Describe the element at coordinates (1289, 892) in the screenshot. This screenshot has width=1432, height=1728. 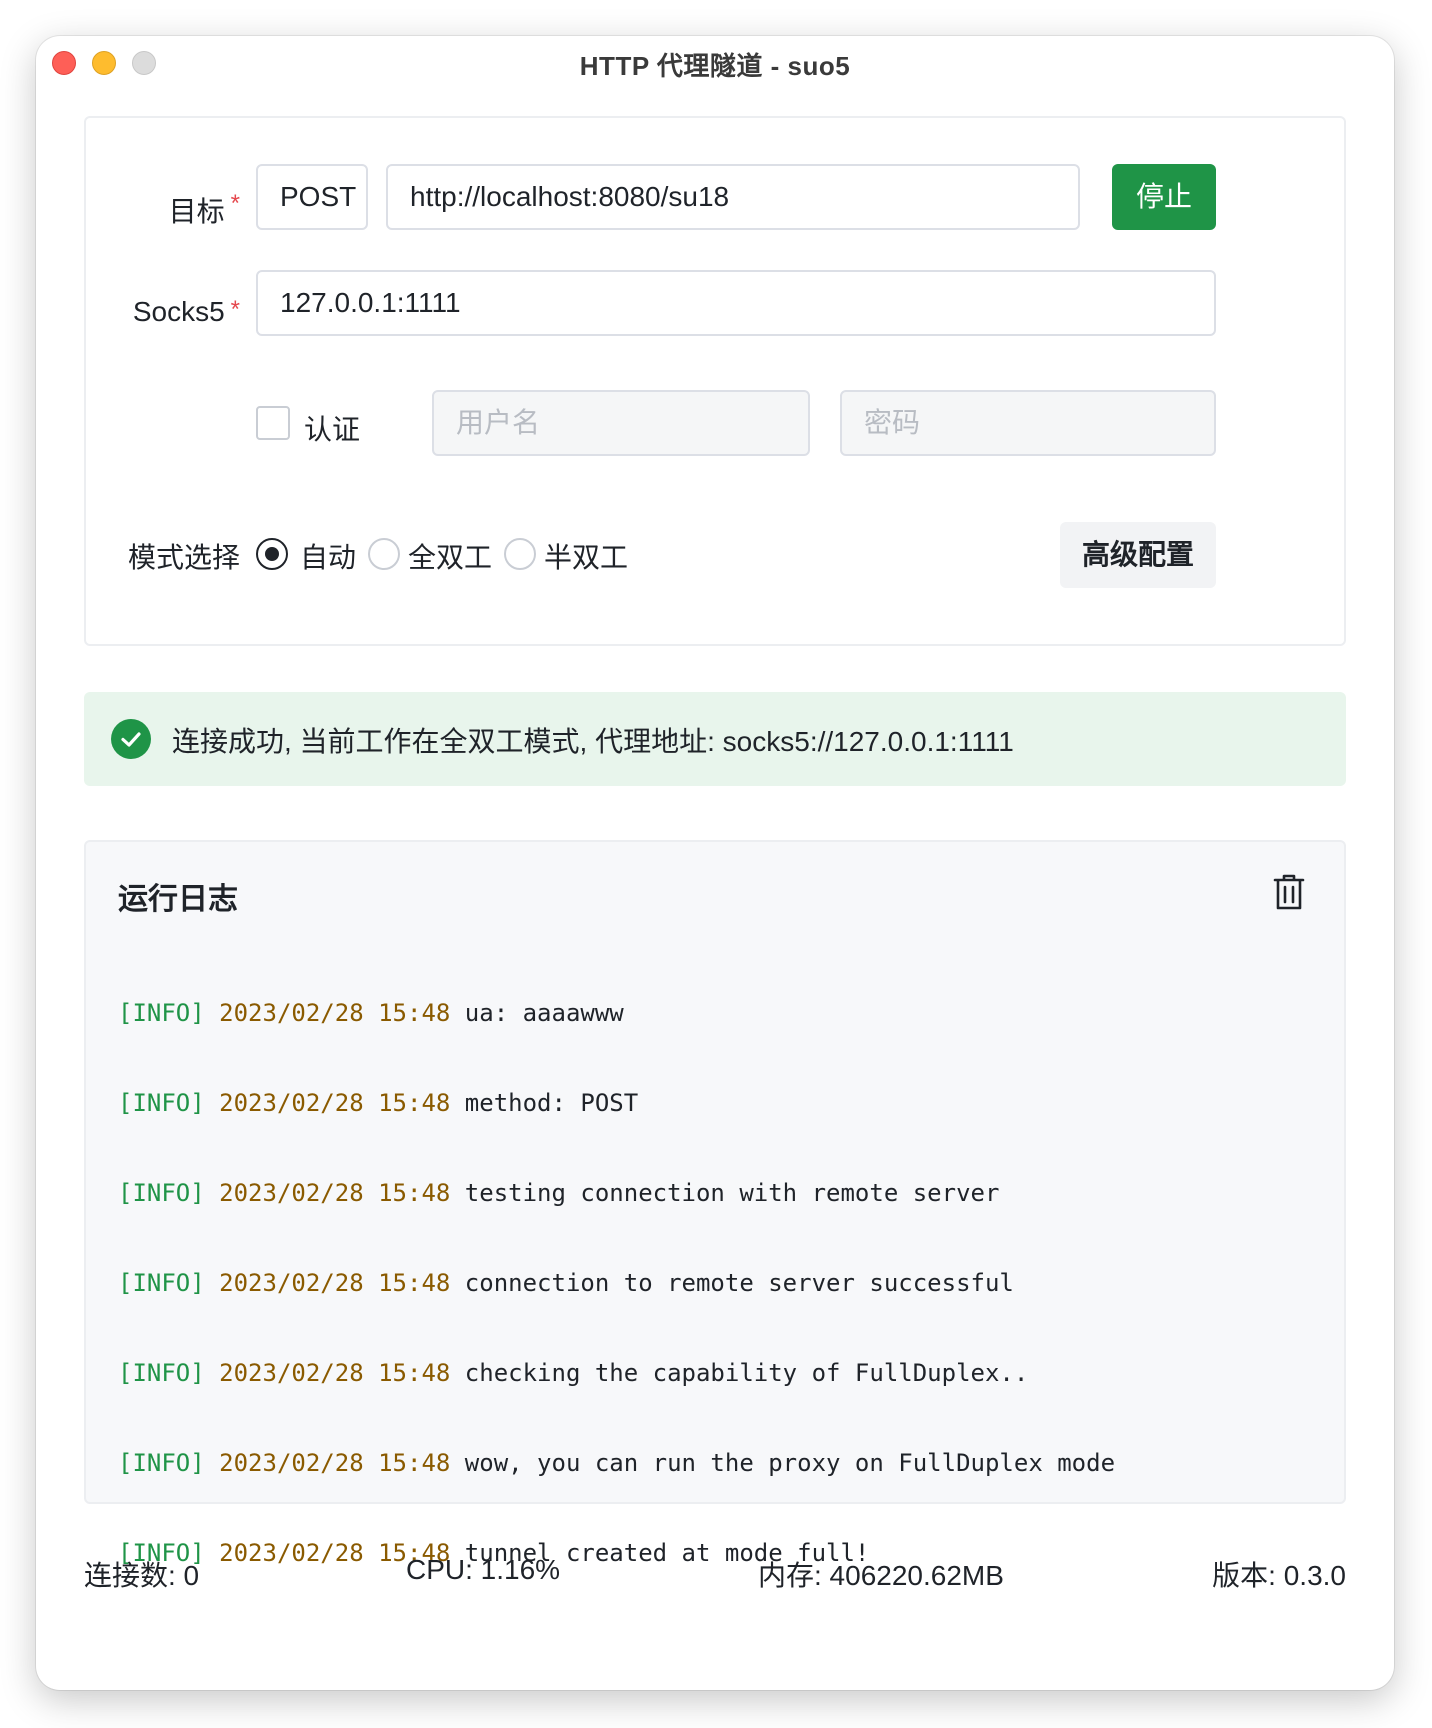
I see `trash-icon` at that location.